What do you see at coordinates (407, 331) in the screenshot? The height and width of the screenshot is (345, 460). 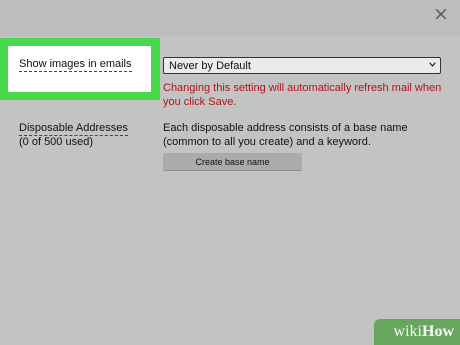 I see `watermark-prefix: wiki` at bounding box center [407, 331].